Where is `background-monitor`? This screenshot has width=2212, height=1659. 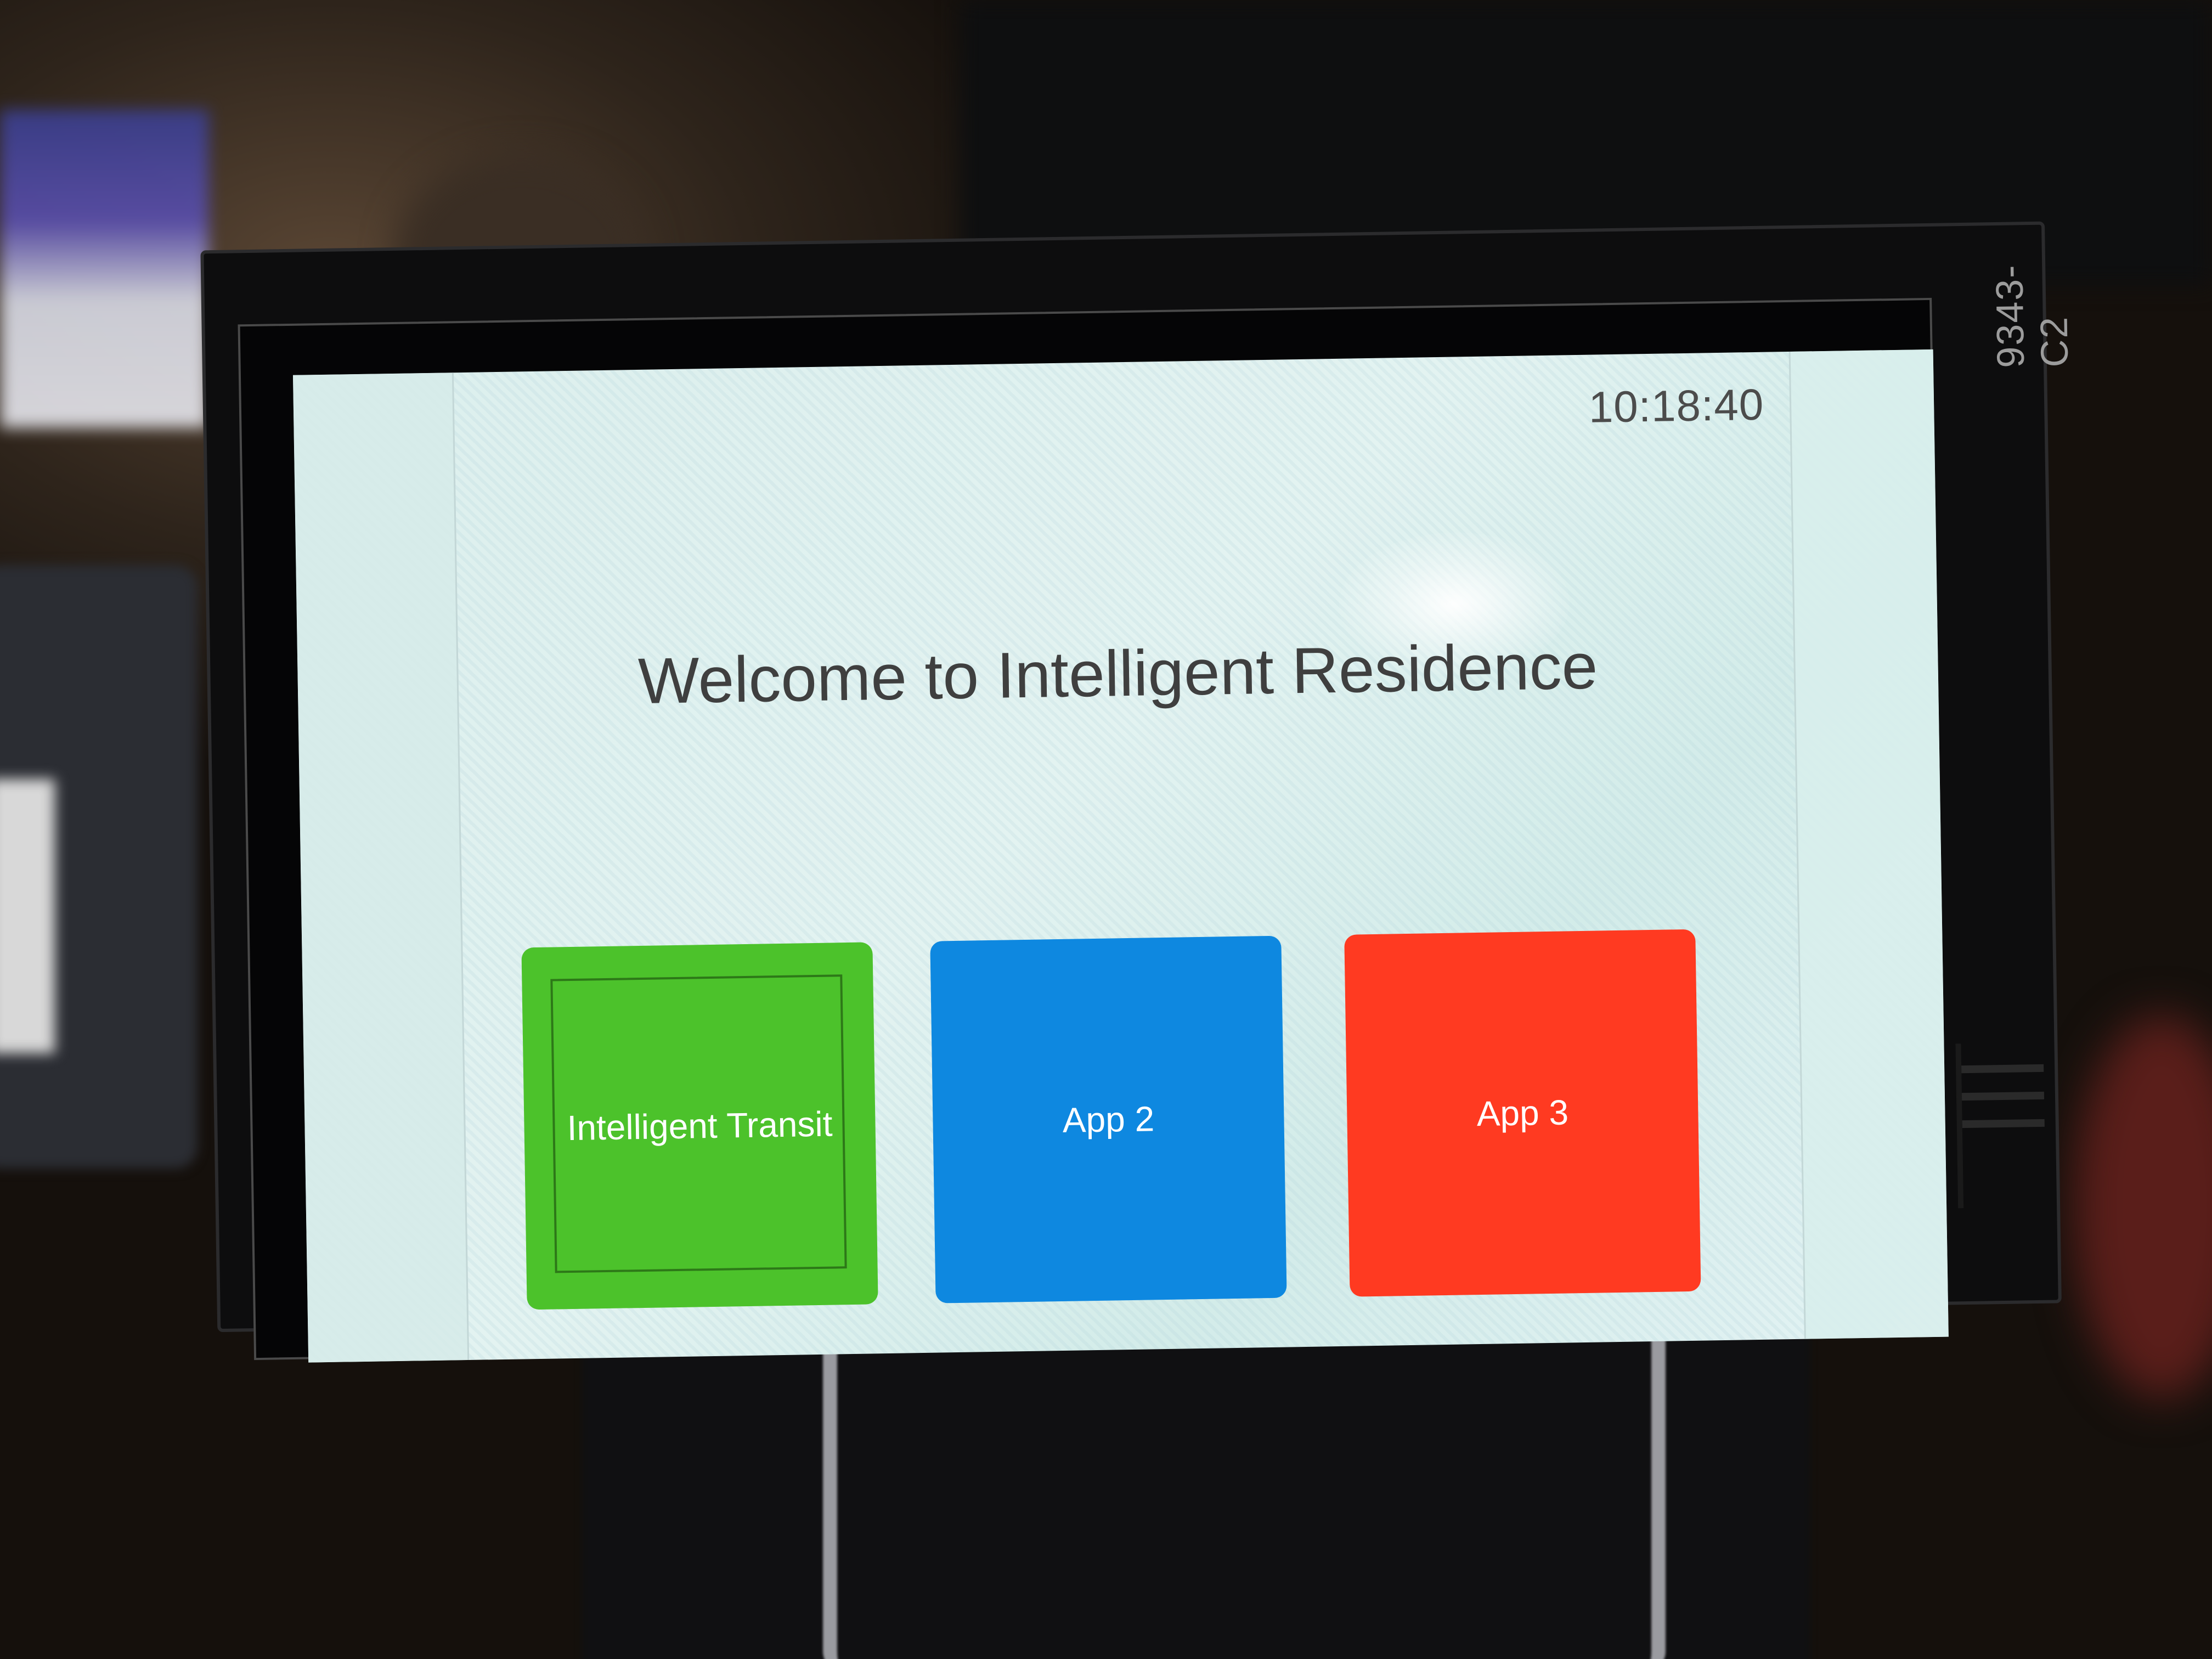 background-monitor is located at coordinates (104, 269).